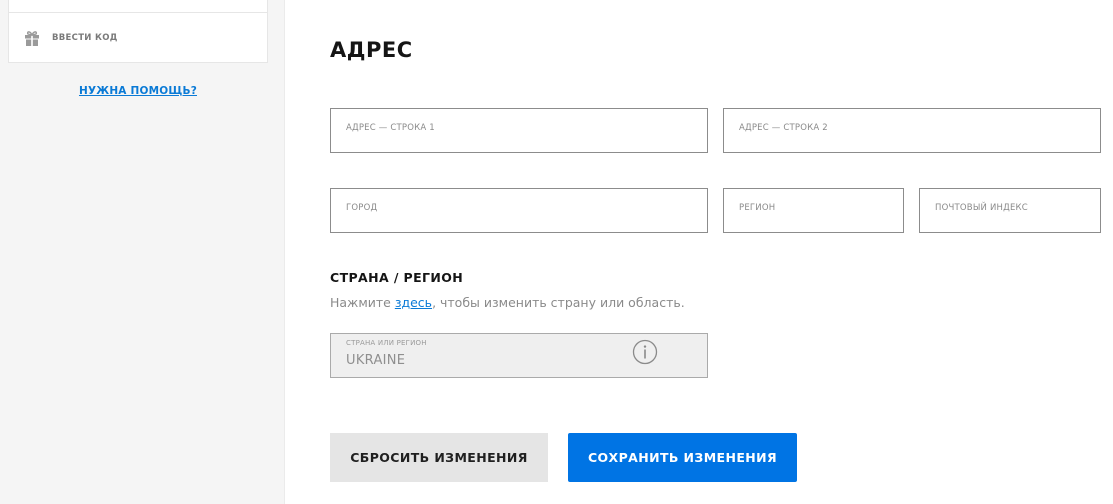 This screenshot has height=504, width=1113. What do you see at coordinates (682, 457) in the screenshot?
I see `save-changes-button: СОХРАНИТЬ ИЗМЕНЕНИЯ` at bounding box center [682, 457].